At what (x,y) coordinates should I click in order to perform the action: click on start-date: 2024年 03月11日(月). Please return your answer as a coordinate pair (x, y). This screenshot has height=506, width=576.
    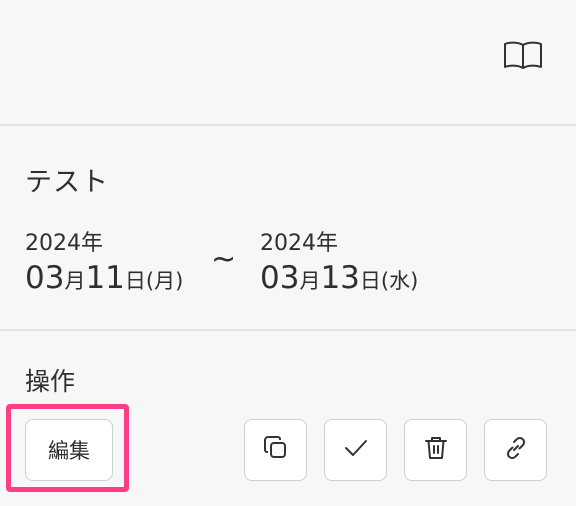
    Looking at the image, I should click on (104, 265).